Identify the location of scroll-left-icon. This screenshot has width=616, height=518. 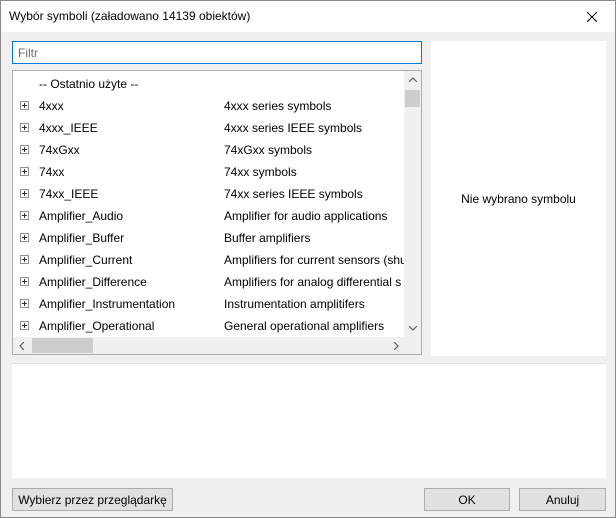
(21, 345).